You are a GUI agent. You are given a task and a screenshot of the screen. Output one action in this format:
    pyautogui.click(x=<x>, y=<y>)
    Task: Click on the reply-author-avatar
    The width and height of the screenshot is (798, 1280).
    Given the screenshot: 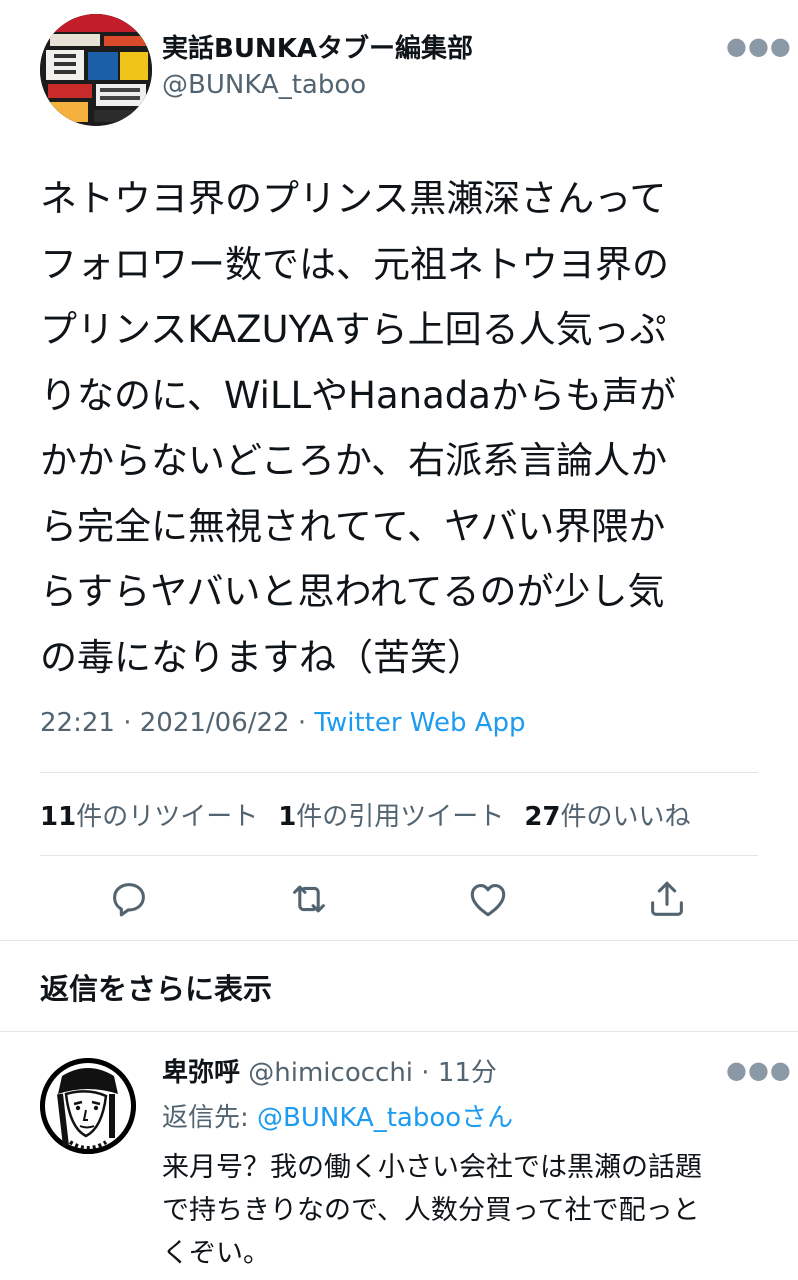 What is the action you would take?
    pyautogui.click(x=88, y=1106)
    